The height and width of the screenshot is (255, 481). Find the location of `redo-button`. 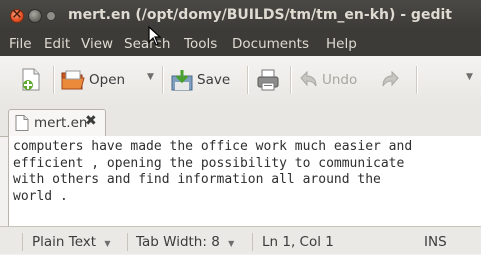

redo-button is located at coordinates (392, 80).